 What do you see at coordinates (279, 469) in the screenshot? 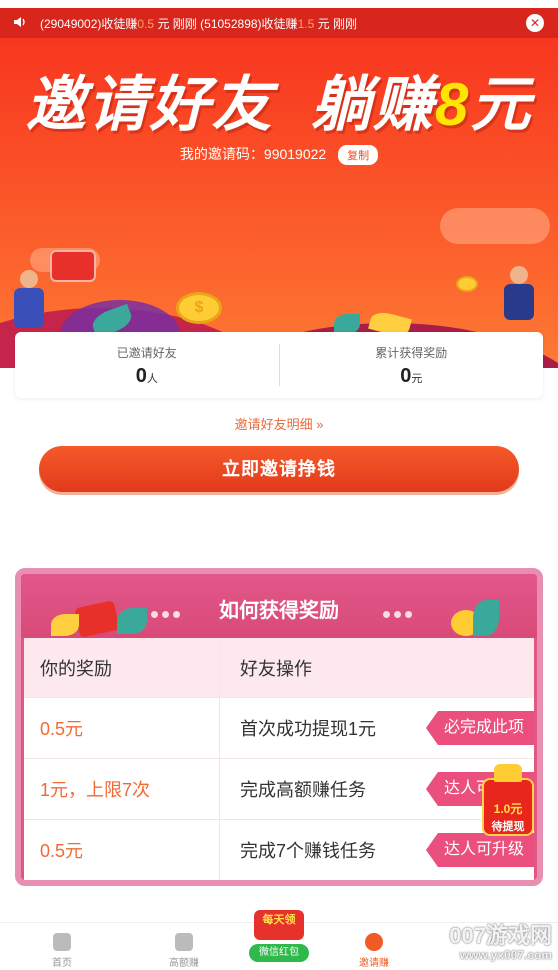
I see `invite-now-button: 立即邀请挣钱` at bounding box center [279, 469].